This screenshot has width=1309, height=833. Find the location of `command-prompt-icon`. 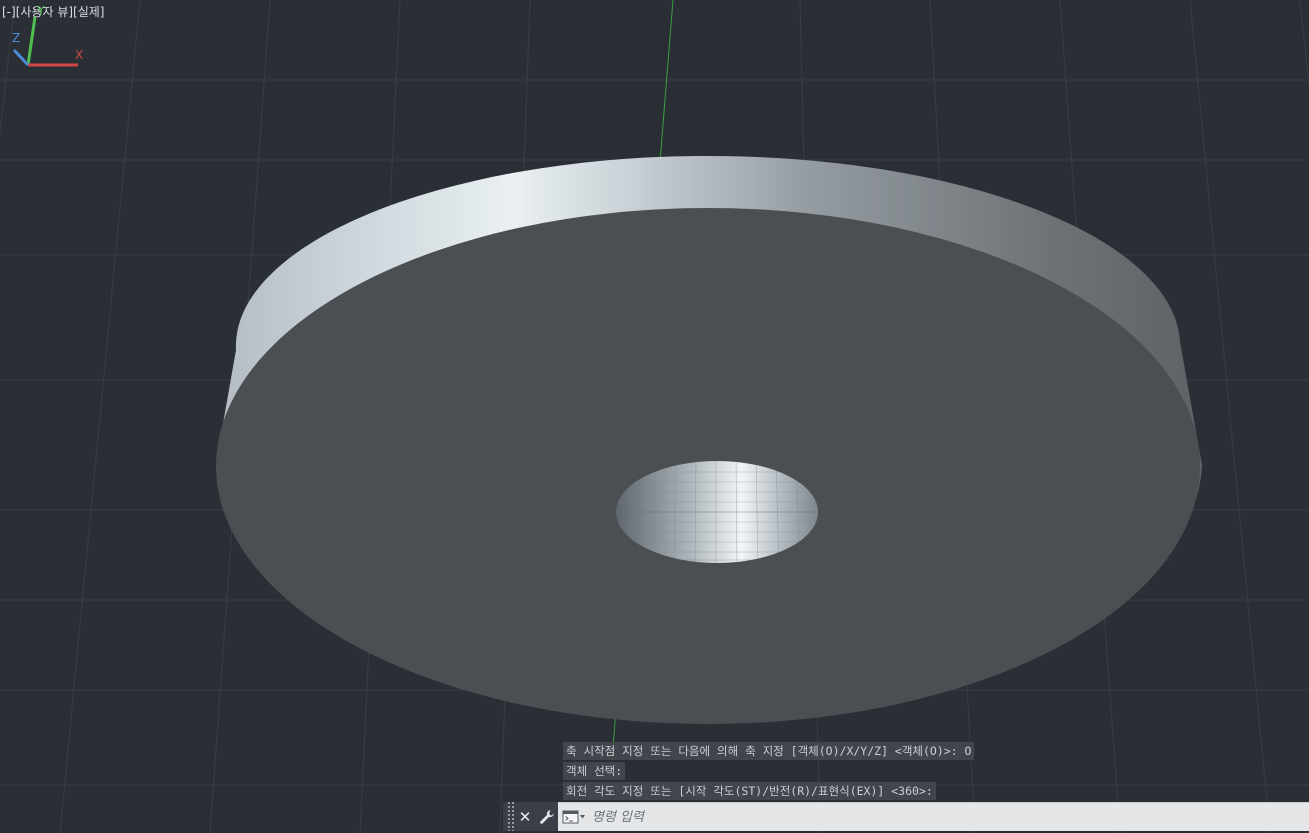

command-prompt-icon is located at coordinates (573, 817).